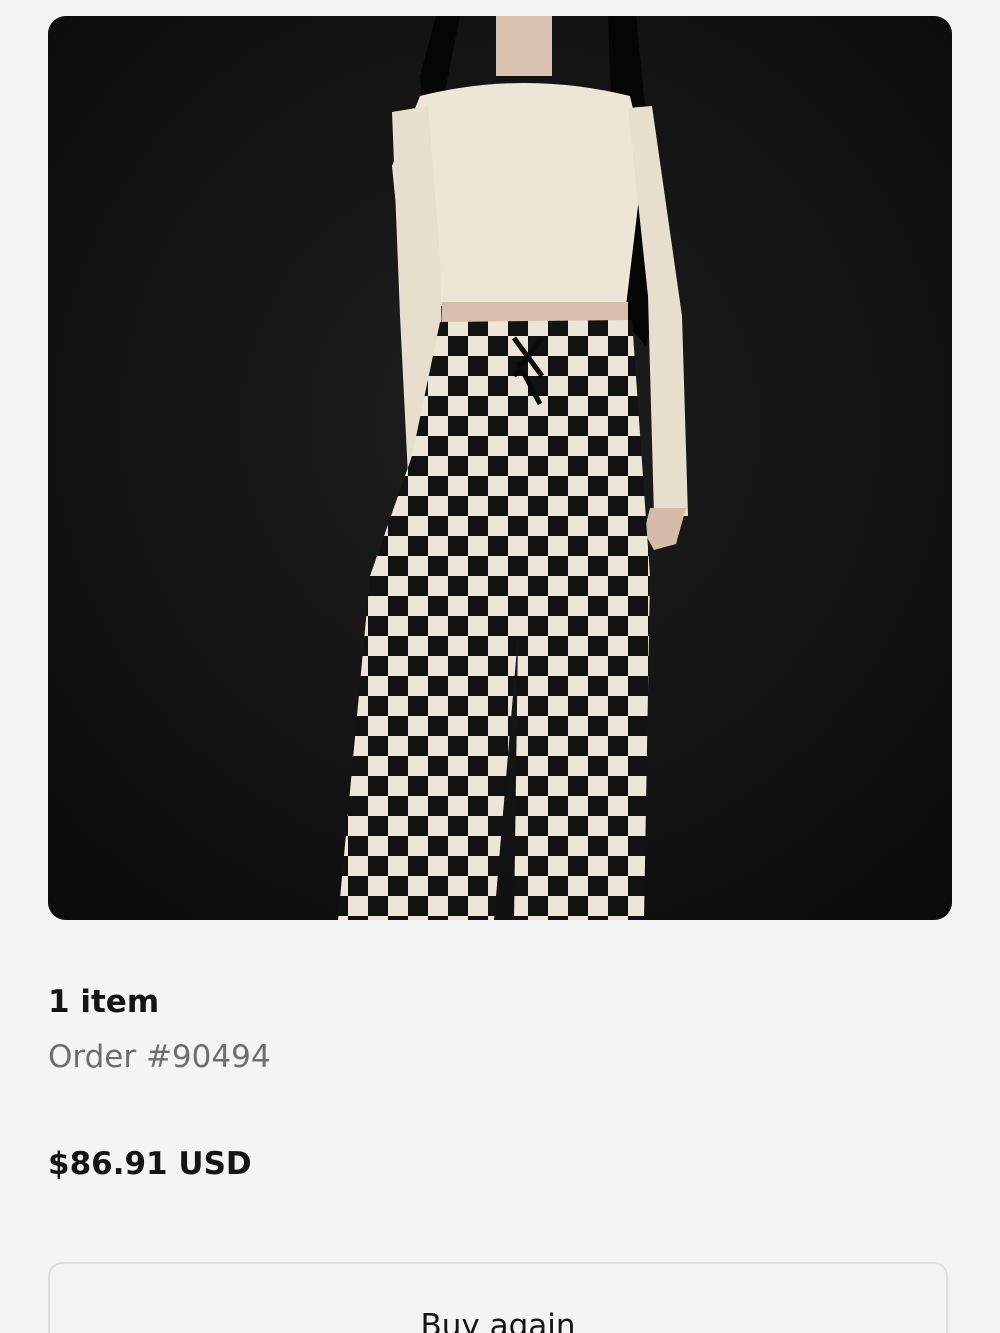 The height and width of the screenshot is (1333, 1000). I want to click on buy-again-button: Buy again, so click(498, 1297).